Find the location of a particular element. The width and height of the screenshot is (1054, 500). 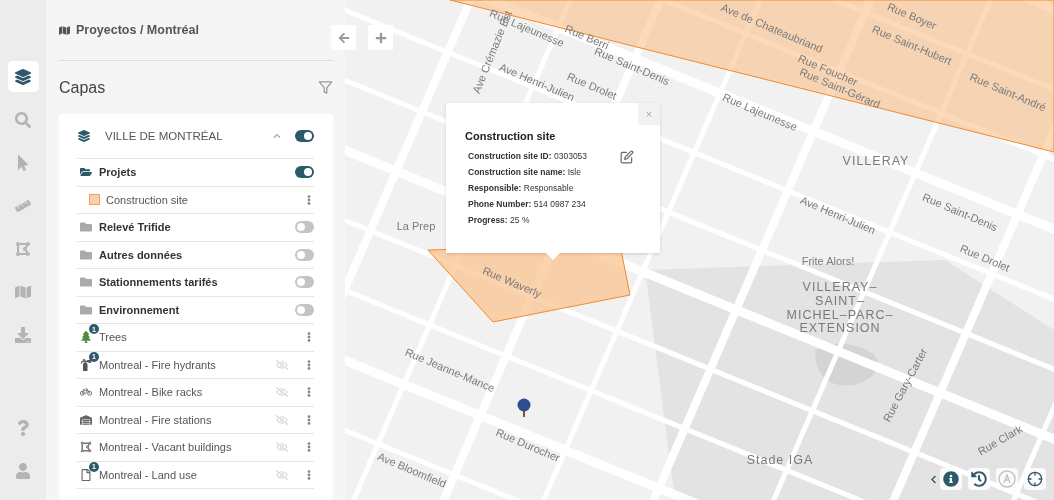

map-label: Rue Boyer is located at coordinates (912, 16).